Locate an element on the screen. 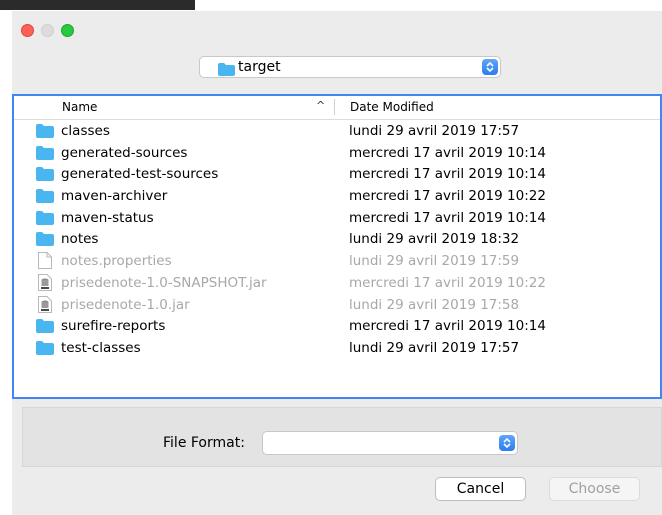 The image size is (662, 515). file-date: lundi 29 avril 2019 18:32 is located at coordinates (434, 239).